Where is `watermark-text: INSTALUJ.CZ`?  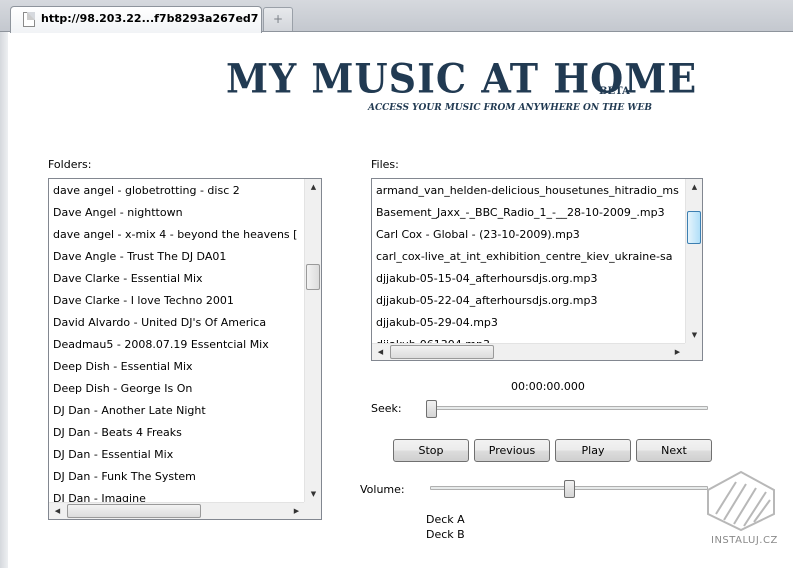
watermark-text: INSTALUJ.CZ is located at coordinates (744, 540).